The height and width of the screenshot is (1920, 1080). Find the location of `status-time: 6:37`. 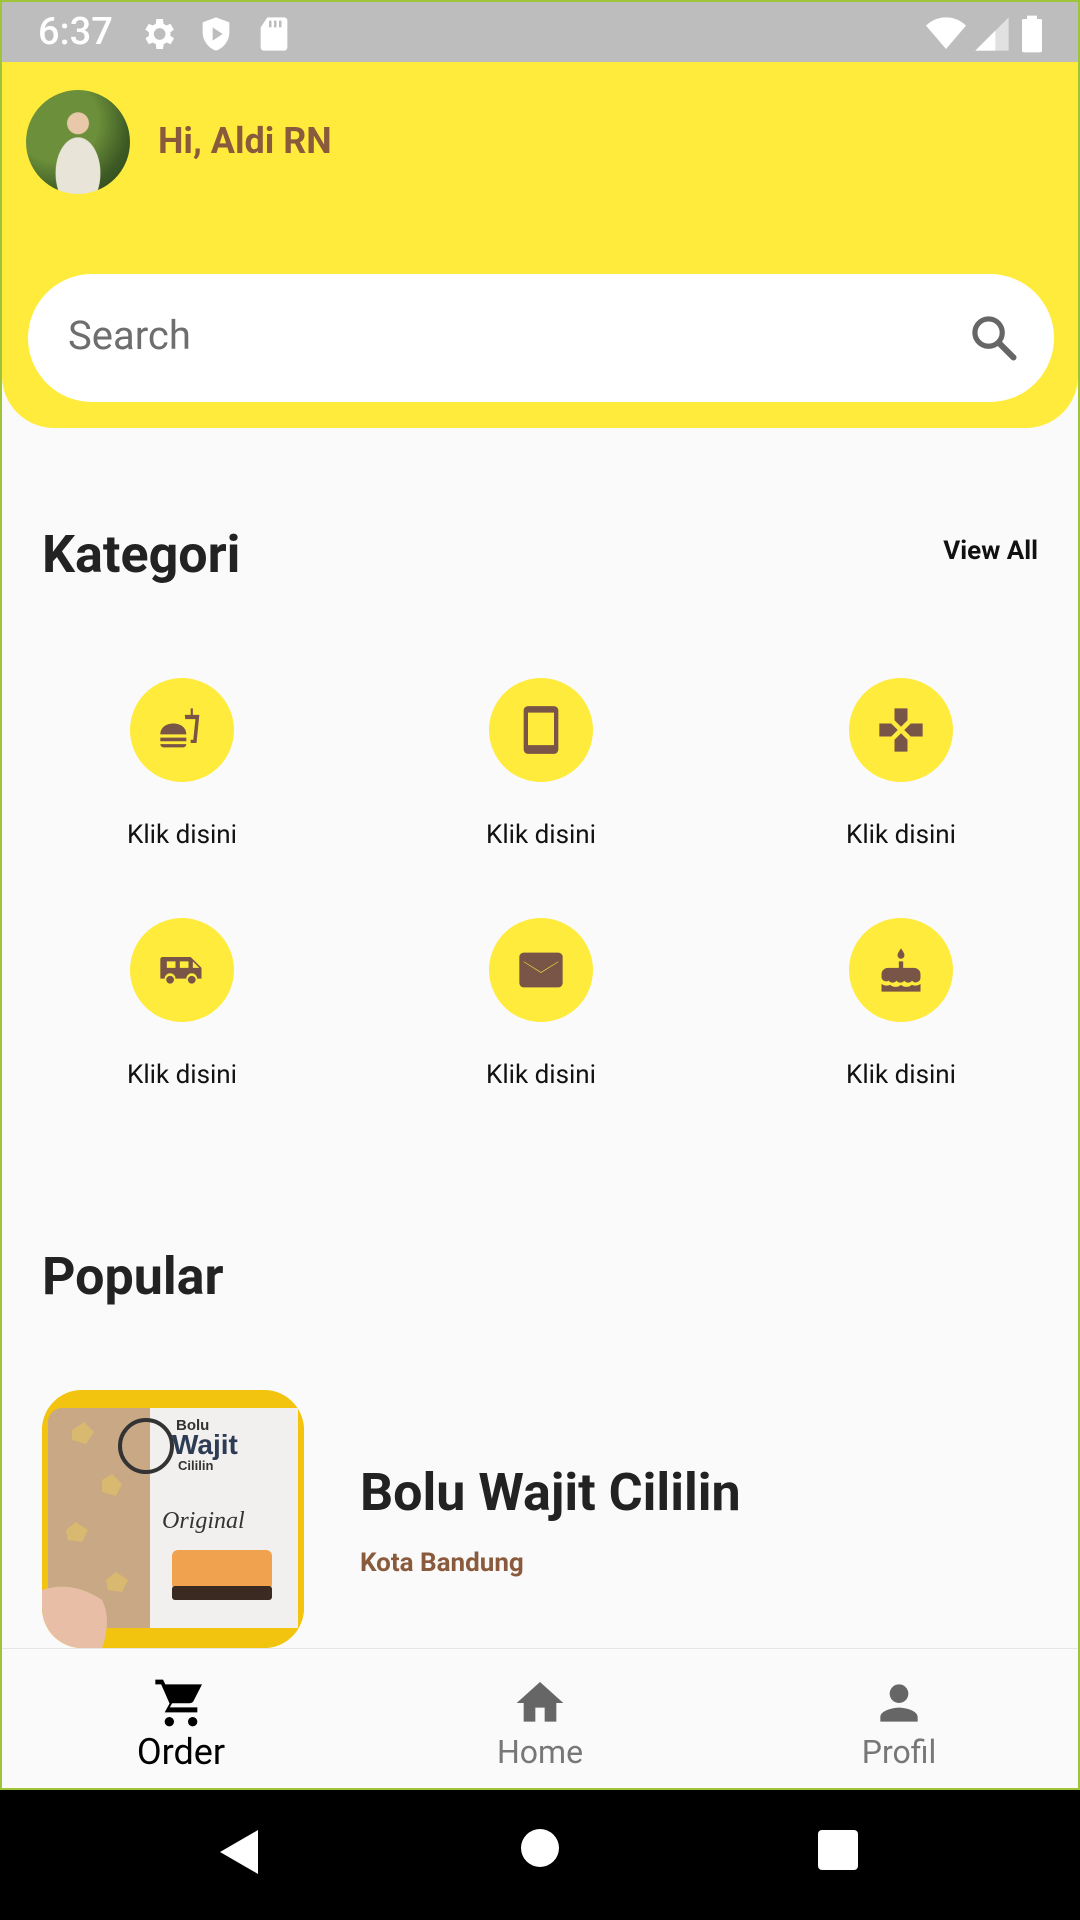

status-time: 6:37 is located at coordinates (75, 32).